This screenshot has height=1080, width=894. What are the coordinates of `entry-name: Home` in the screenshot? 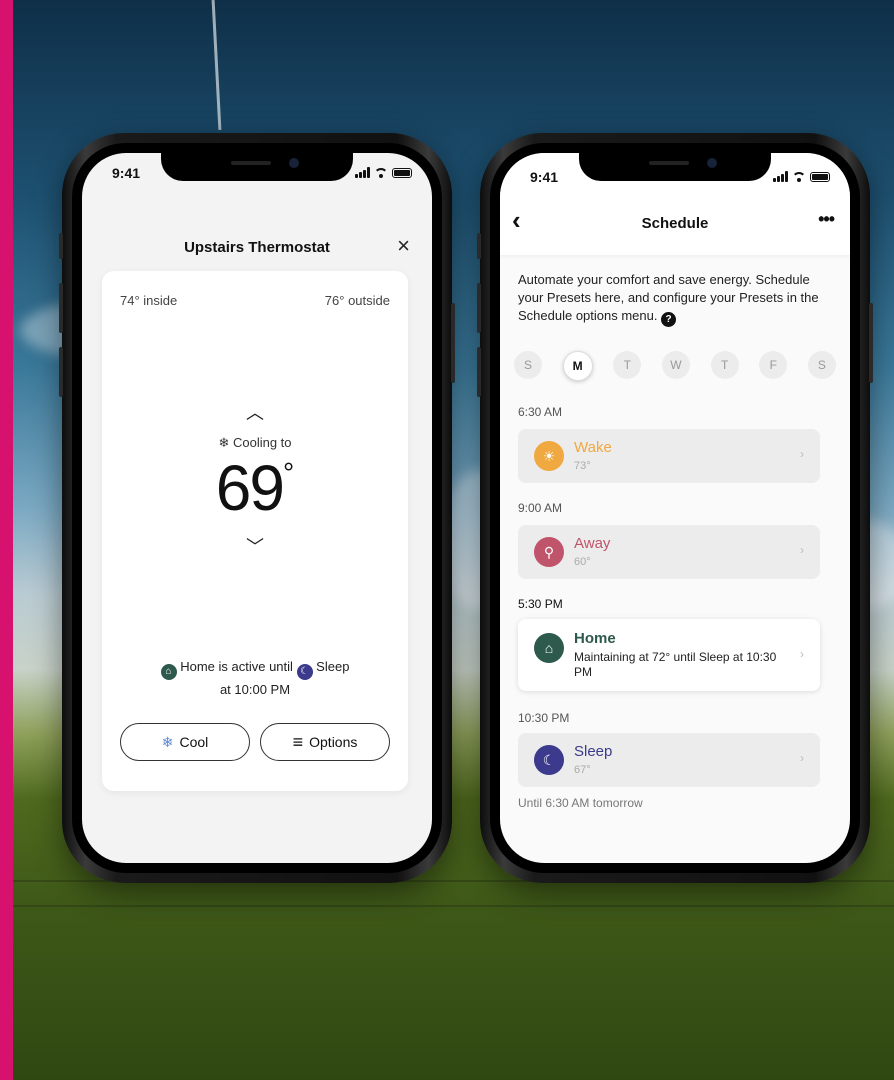 It's located at (595, 638).